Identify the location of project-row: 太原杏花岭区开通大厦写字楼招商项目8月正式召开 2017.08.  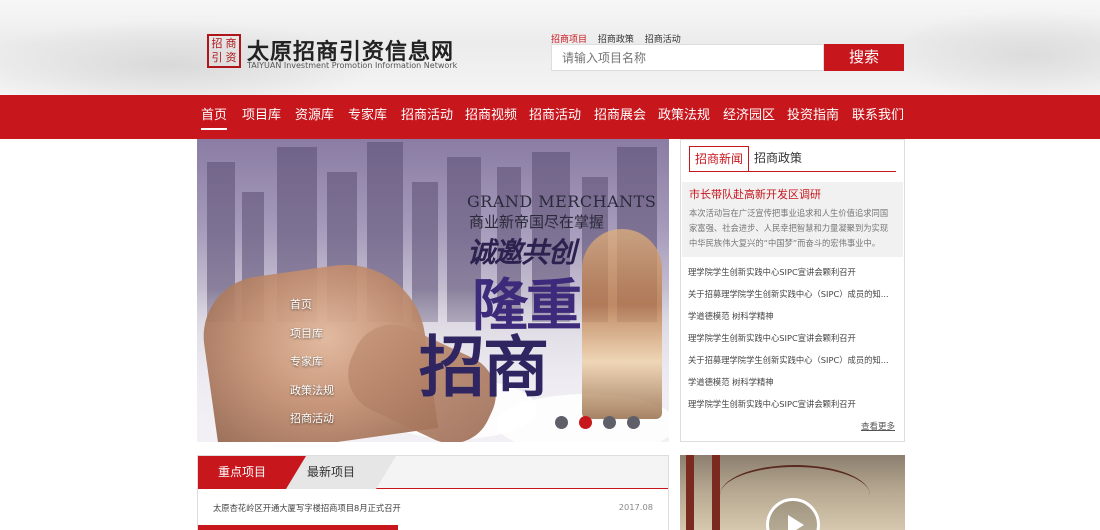
(433, 508).